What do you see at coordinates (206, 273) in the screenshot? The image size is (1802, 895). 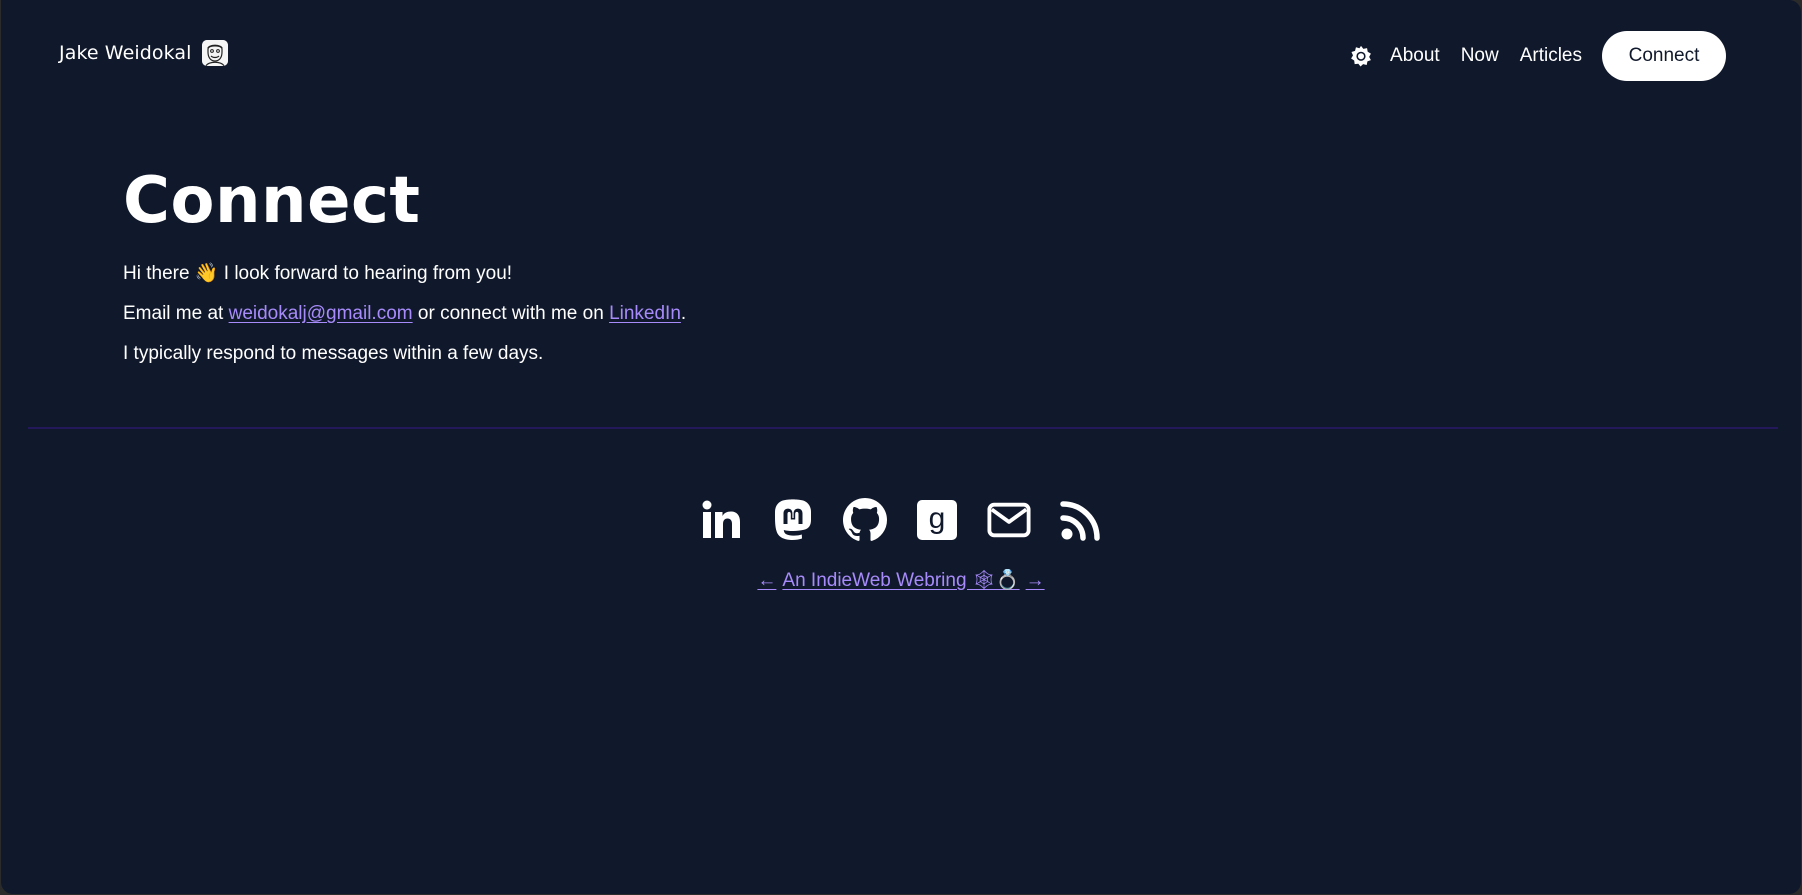 I see `wave-emoji-icon: 👋` at bounding box center [206, 273].